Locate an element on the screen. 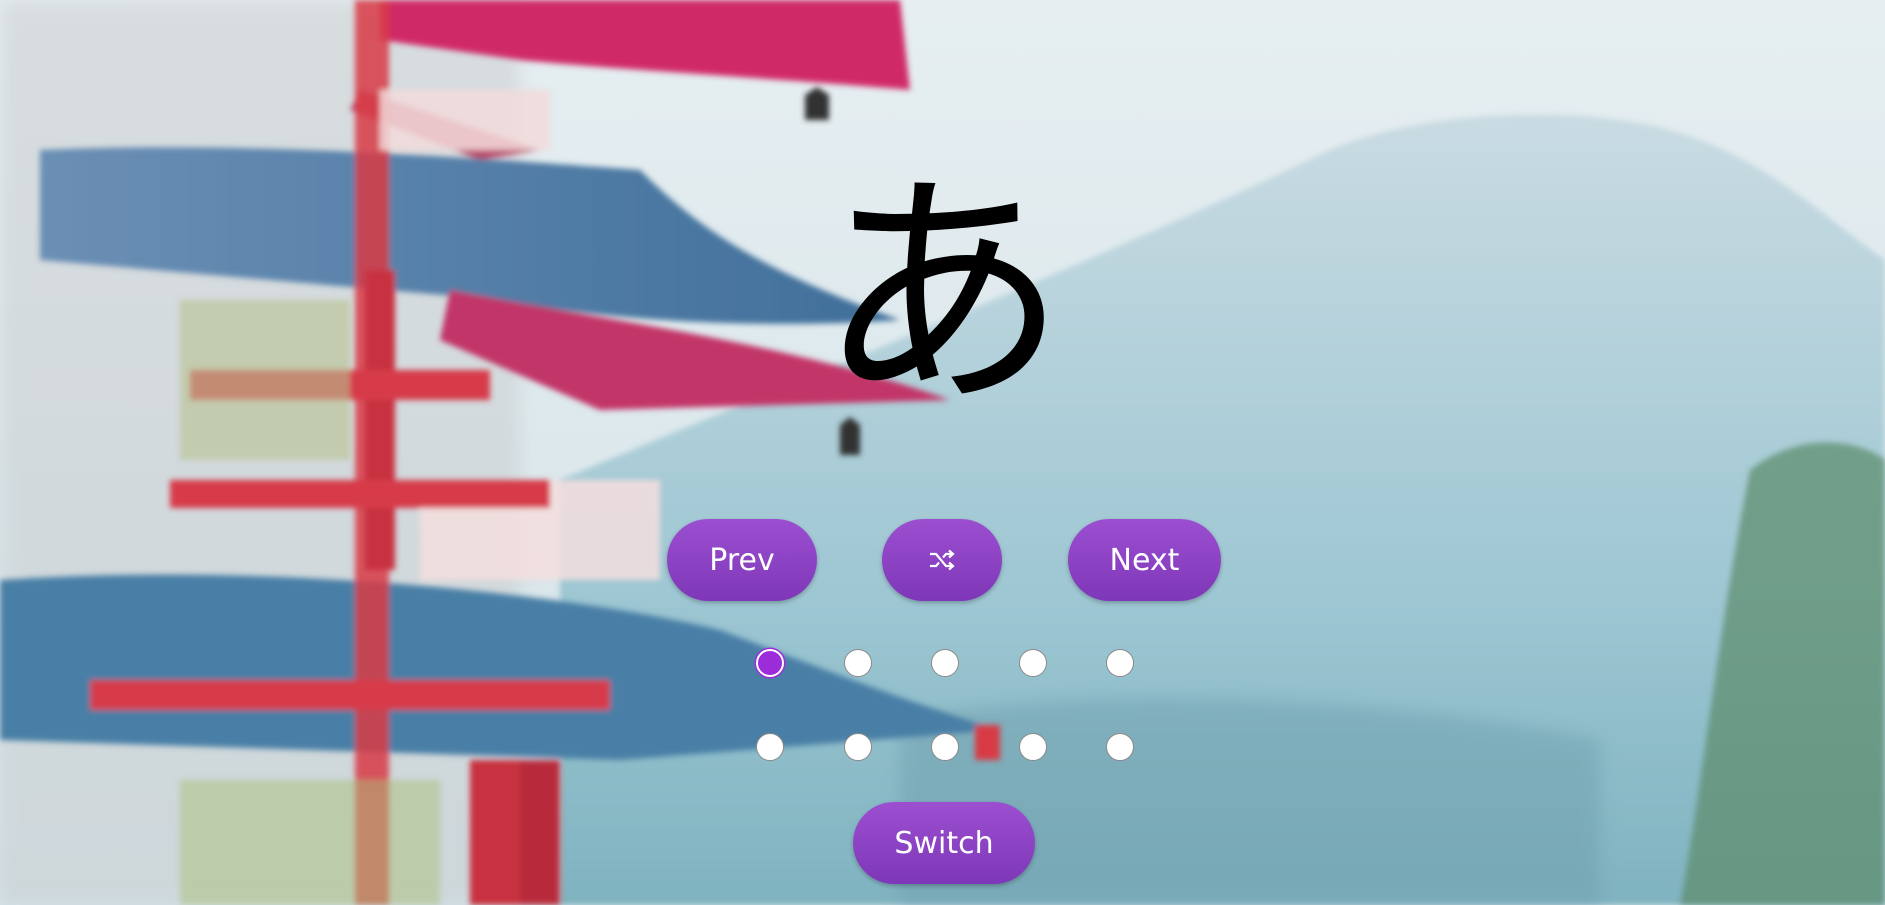  next-button-label: Next is located at coordinates (1144, 560).